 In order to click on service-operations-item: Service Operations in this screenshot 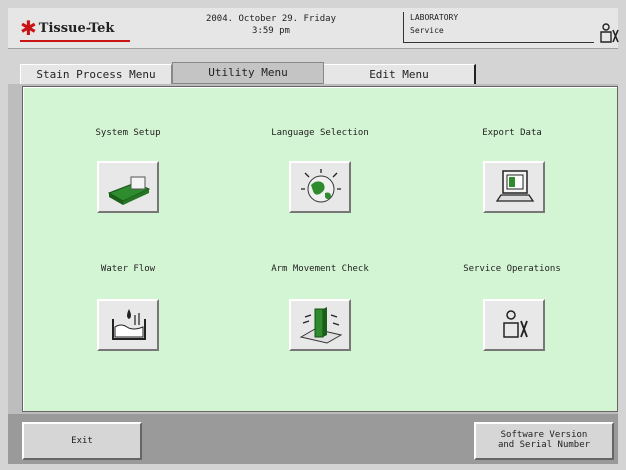, I will do `click(512, 269)`.